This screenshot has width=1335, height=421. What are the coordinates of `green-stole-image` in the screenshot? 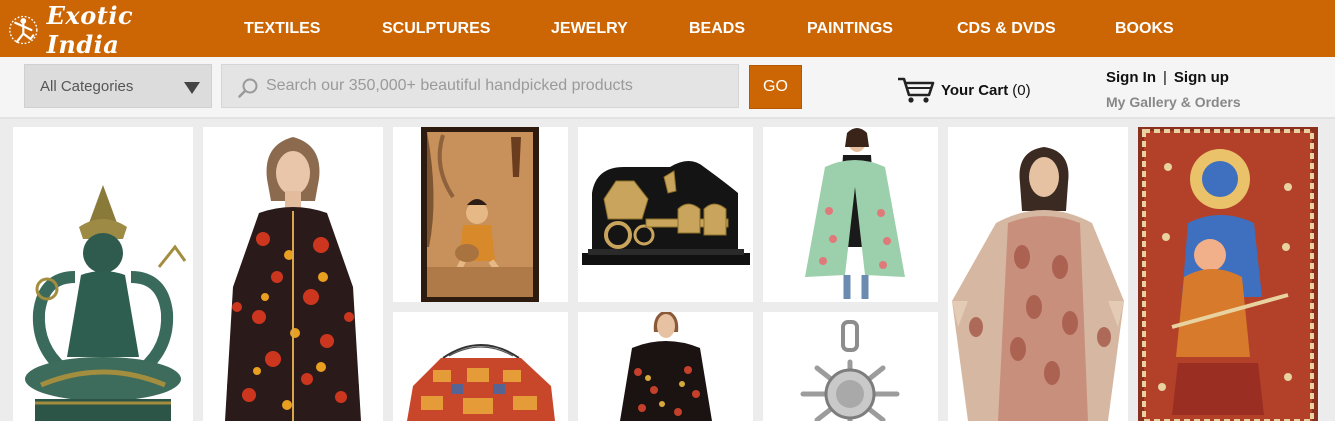 It's located at (850, 214).